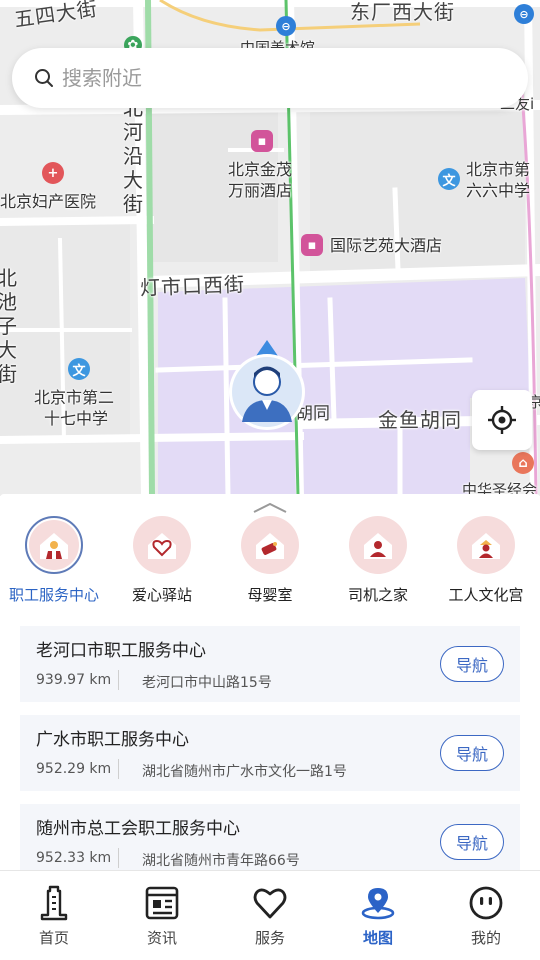  I want to click on tab-news: 资讯, so click(162, 915).